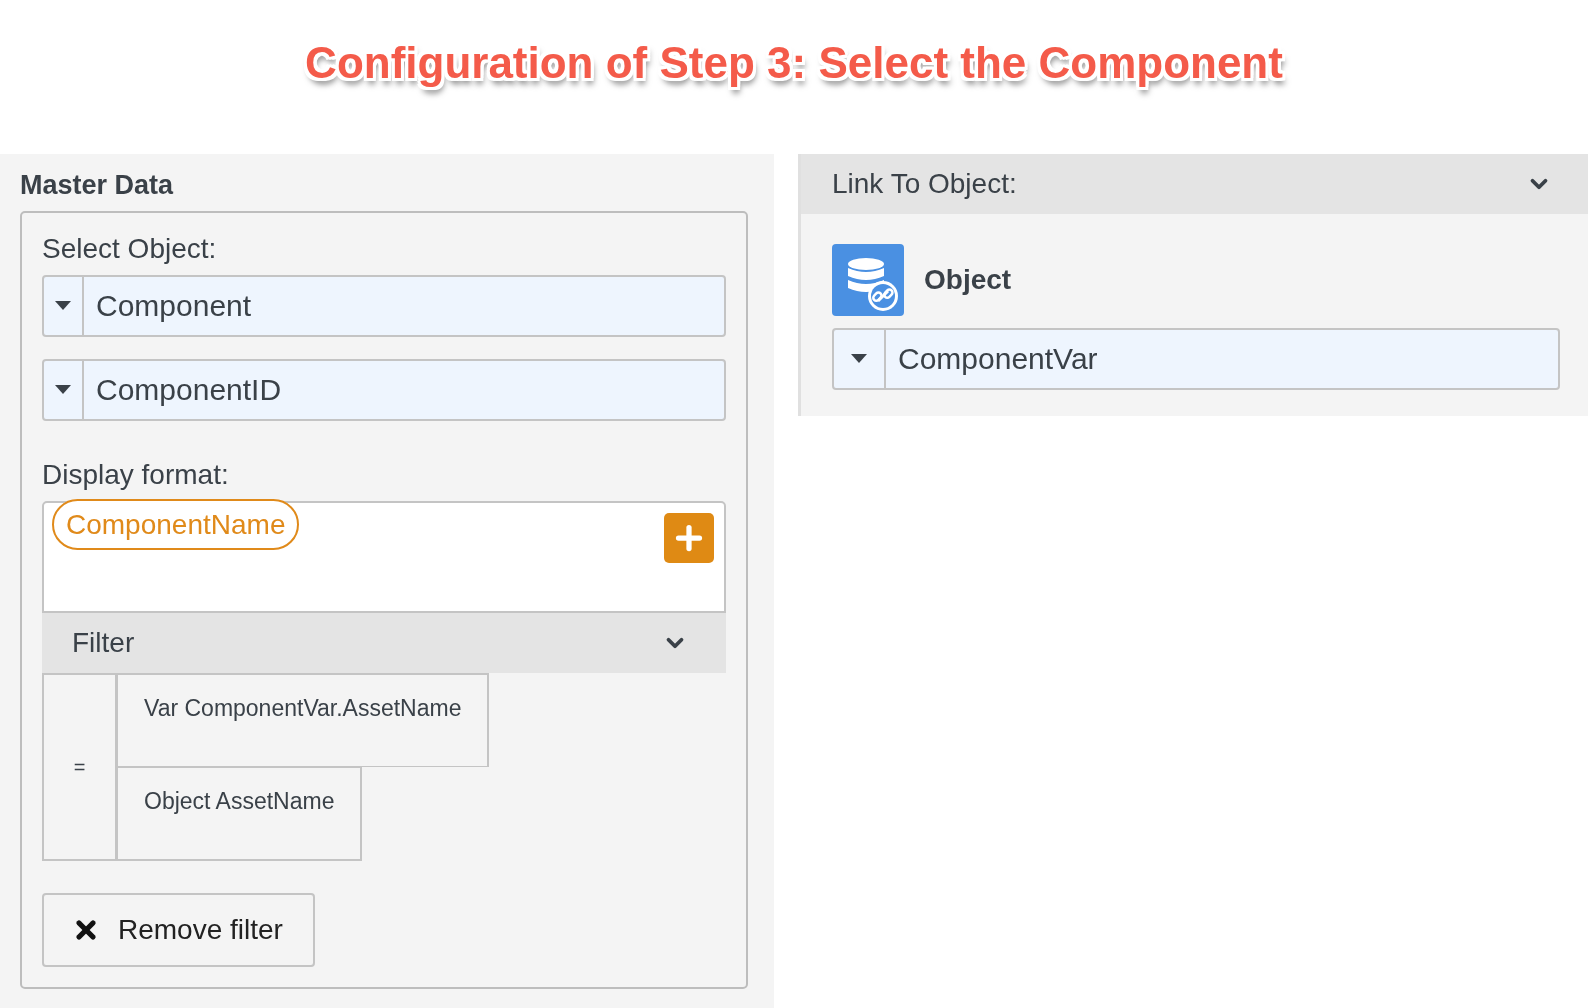  Describe the element at coordinates (97, 185) in the screenshot. I see `section-heading: Master Data` at that location.